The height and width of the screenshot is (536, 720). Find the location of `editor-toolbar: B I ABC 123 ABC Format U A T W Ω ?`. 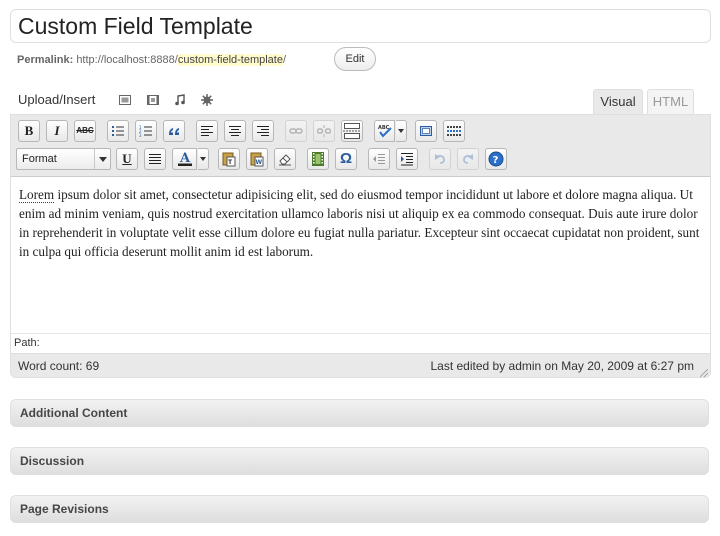

editor-toolbar: B I ABC 123 ABC Format U A T W Ω ? is located at coordinates (360, 146).